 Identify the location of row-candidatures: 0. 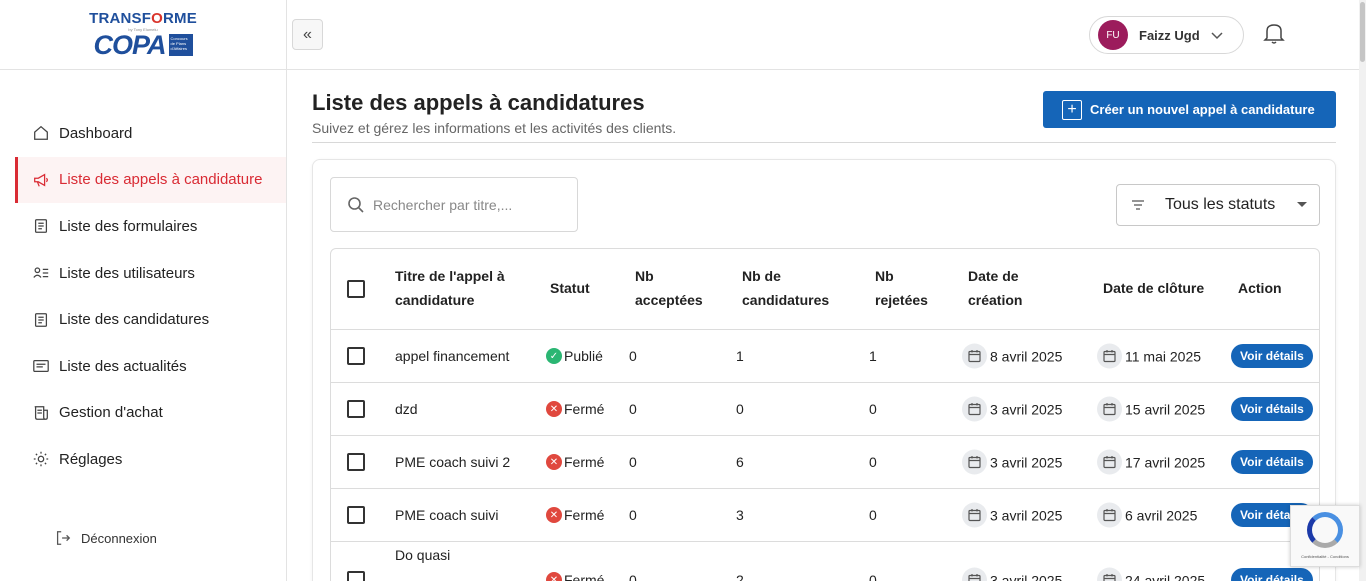
(740, 409).